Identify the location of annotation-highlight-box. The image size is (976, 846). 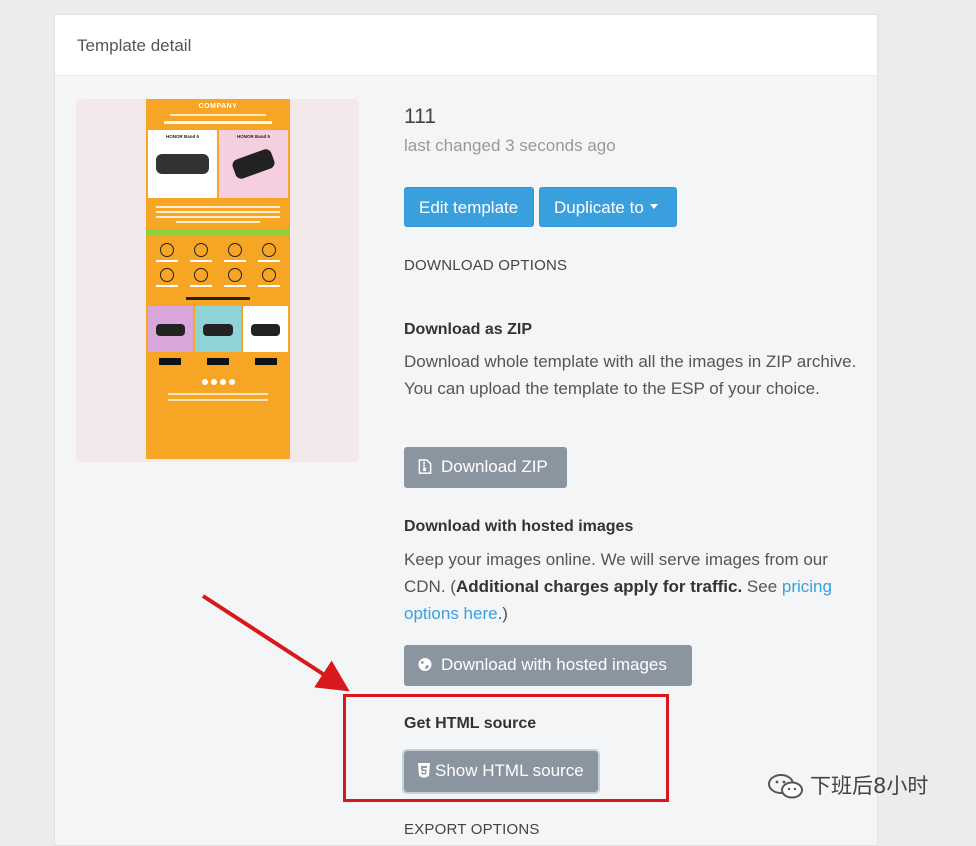
(506, 748).